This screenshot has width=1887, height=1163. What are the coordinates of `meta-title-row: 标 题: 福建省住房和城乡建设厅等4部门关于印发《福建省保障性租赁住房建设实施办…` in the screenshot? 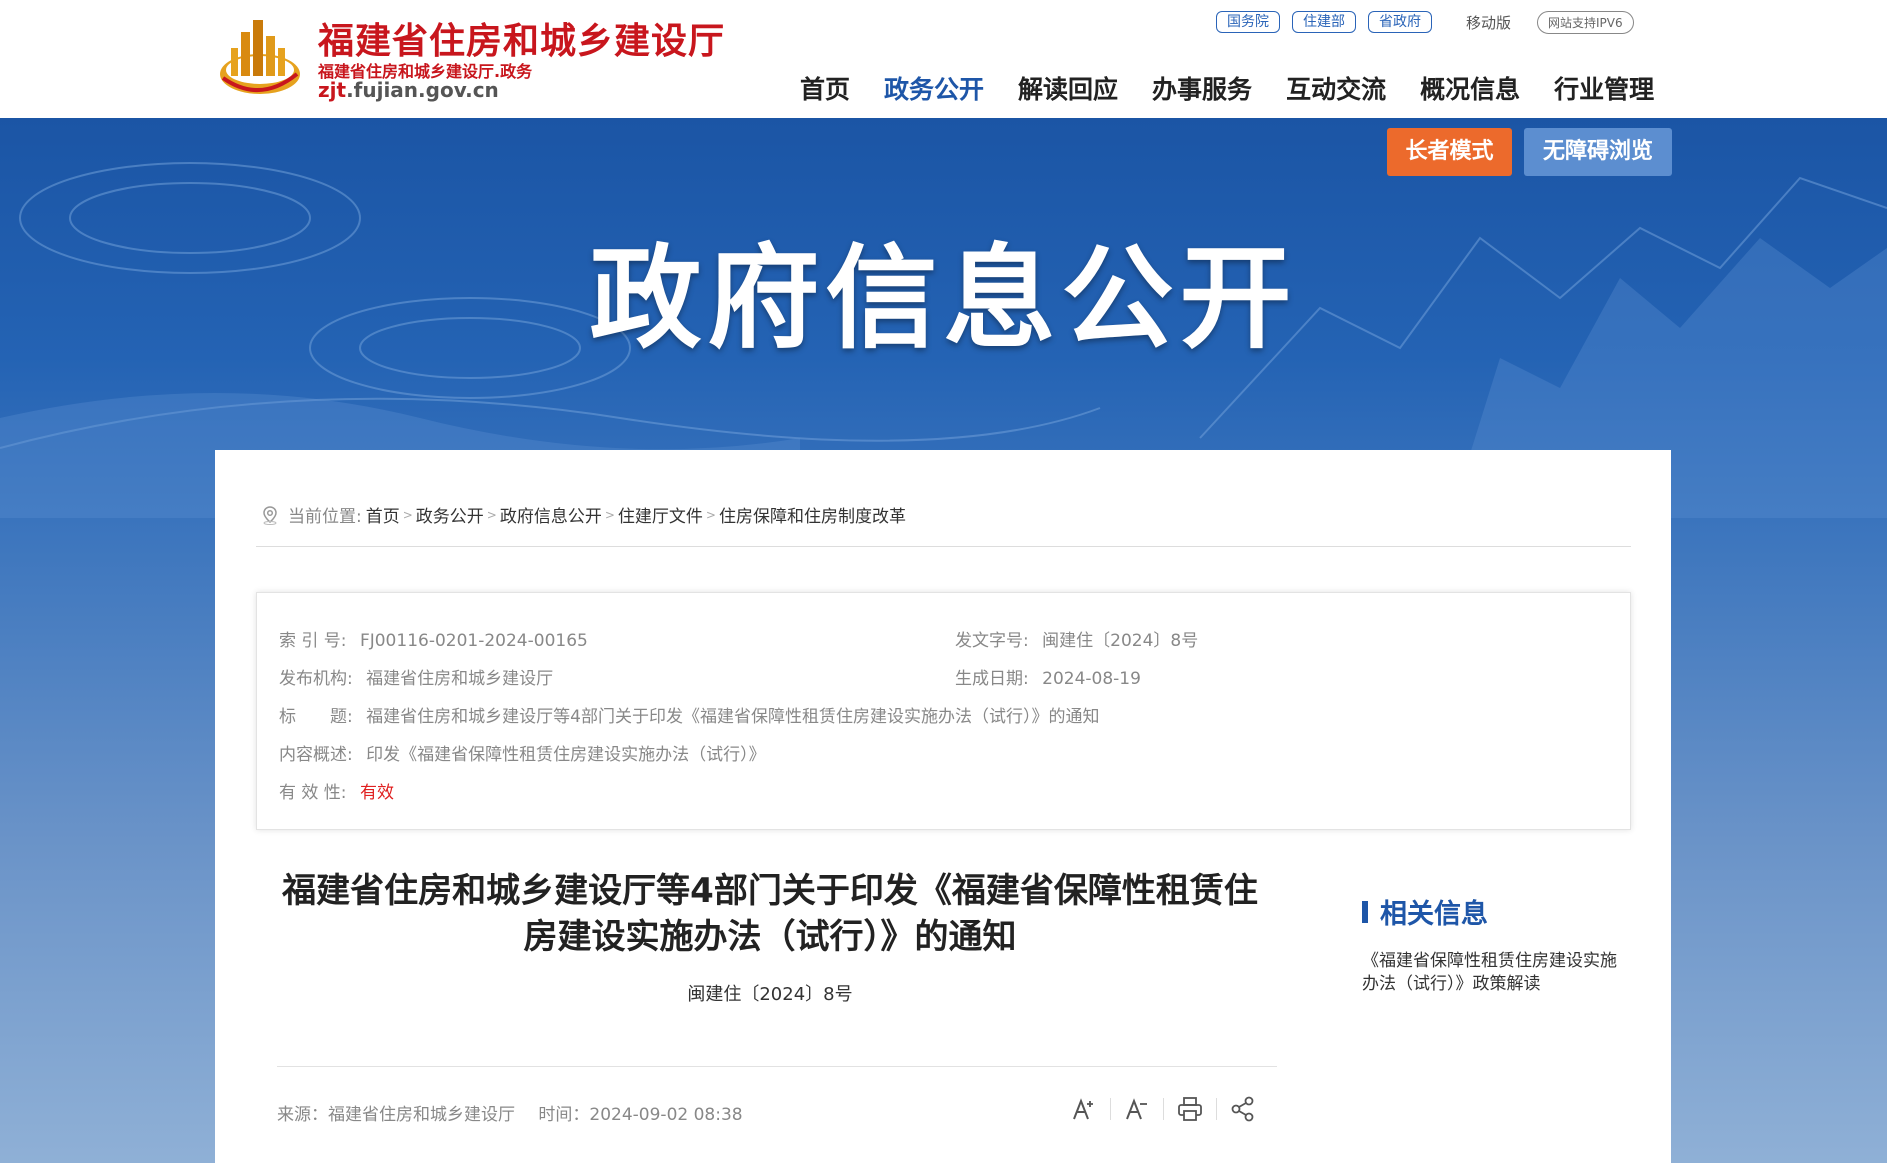 It's located at (689, 714).